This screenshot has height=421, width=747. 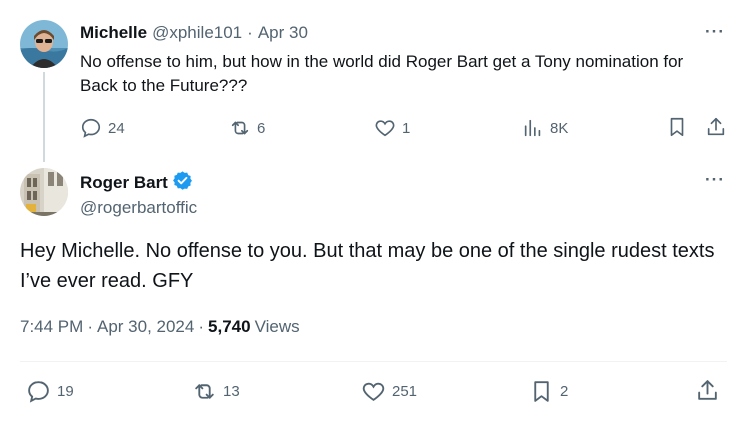 What do you see at coordinates (231, 391) in the screenshot?
I see `main-repost-count: 13` at bounding box center [231, 391].